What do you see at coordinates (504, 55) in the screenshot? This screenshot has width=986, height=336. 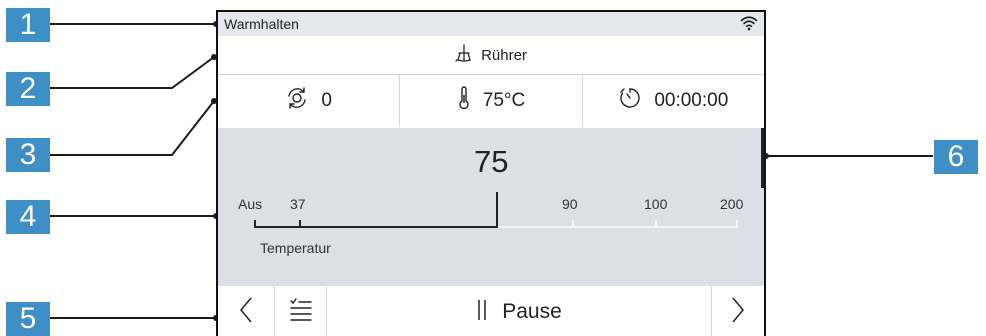 I see `program-label: Rührer` at bounding box center [504, 55].